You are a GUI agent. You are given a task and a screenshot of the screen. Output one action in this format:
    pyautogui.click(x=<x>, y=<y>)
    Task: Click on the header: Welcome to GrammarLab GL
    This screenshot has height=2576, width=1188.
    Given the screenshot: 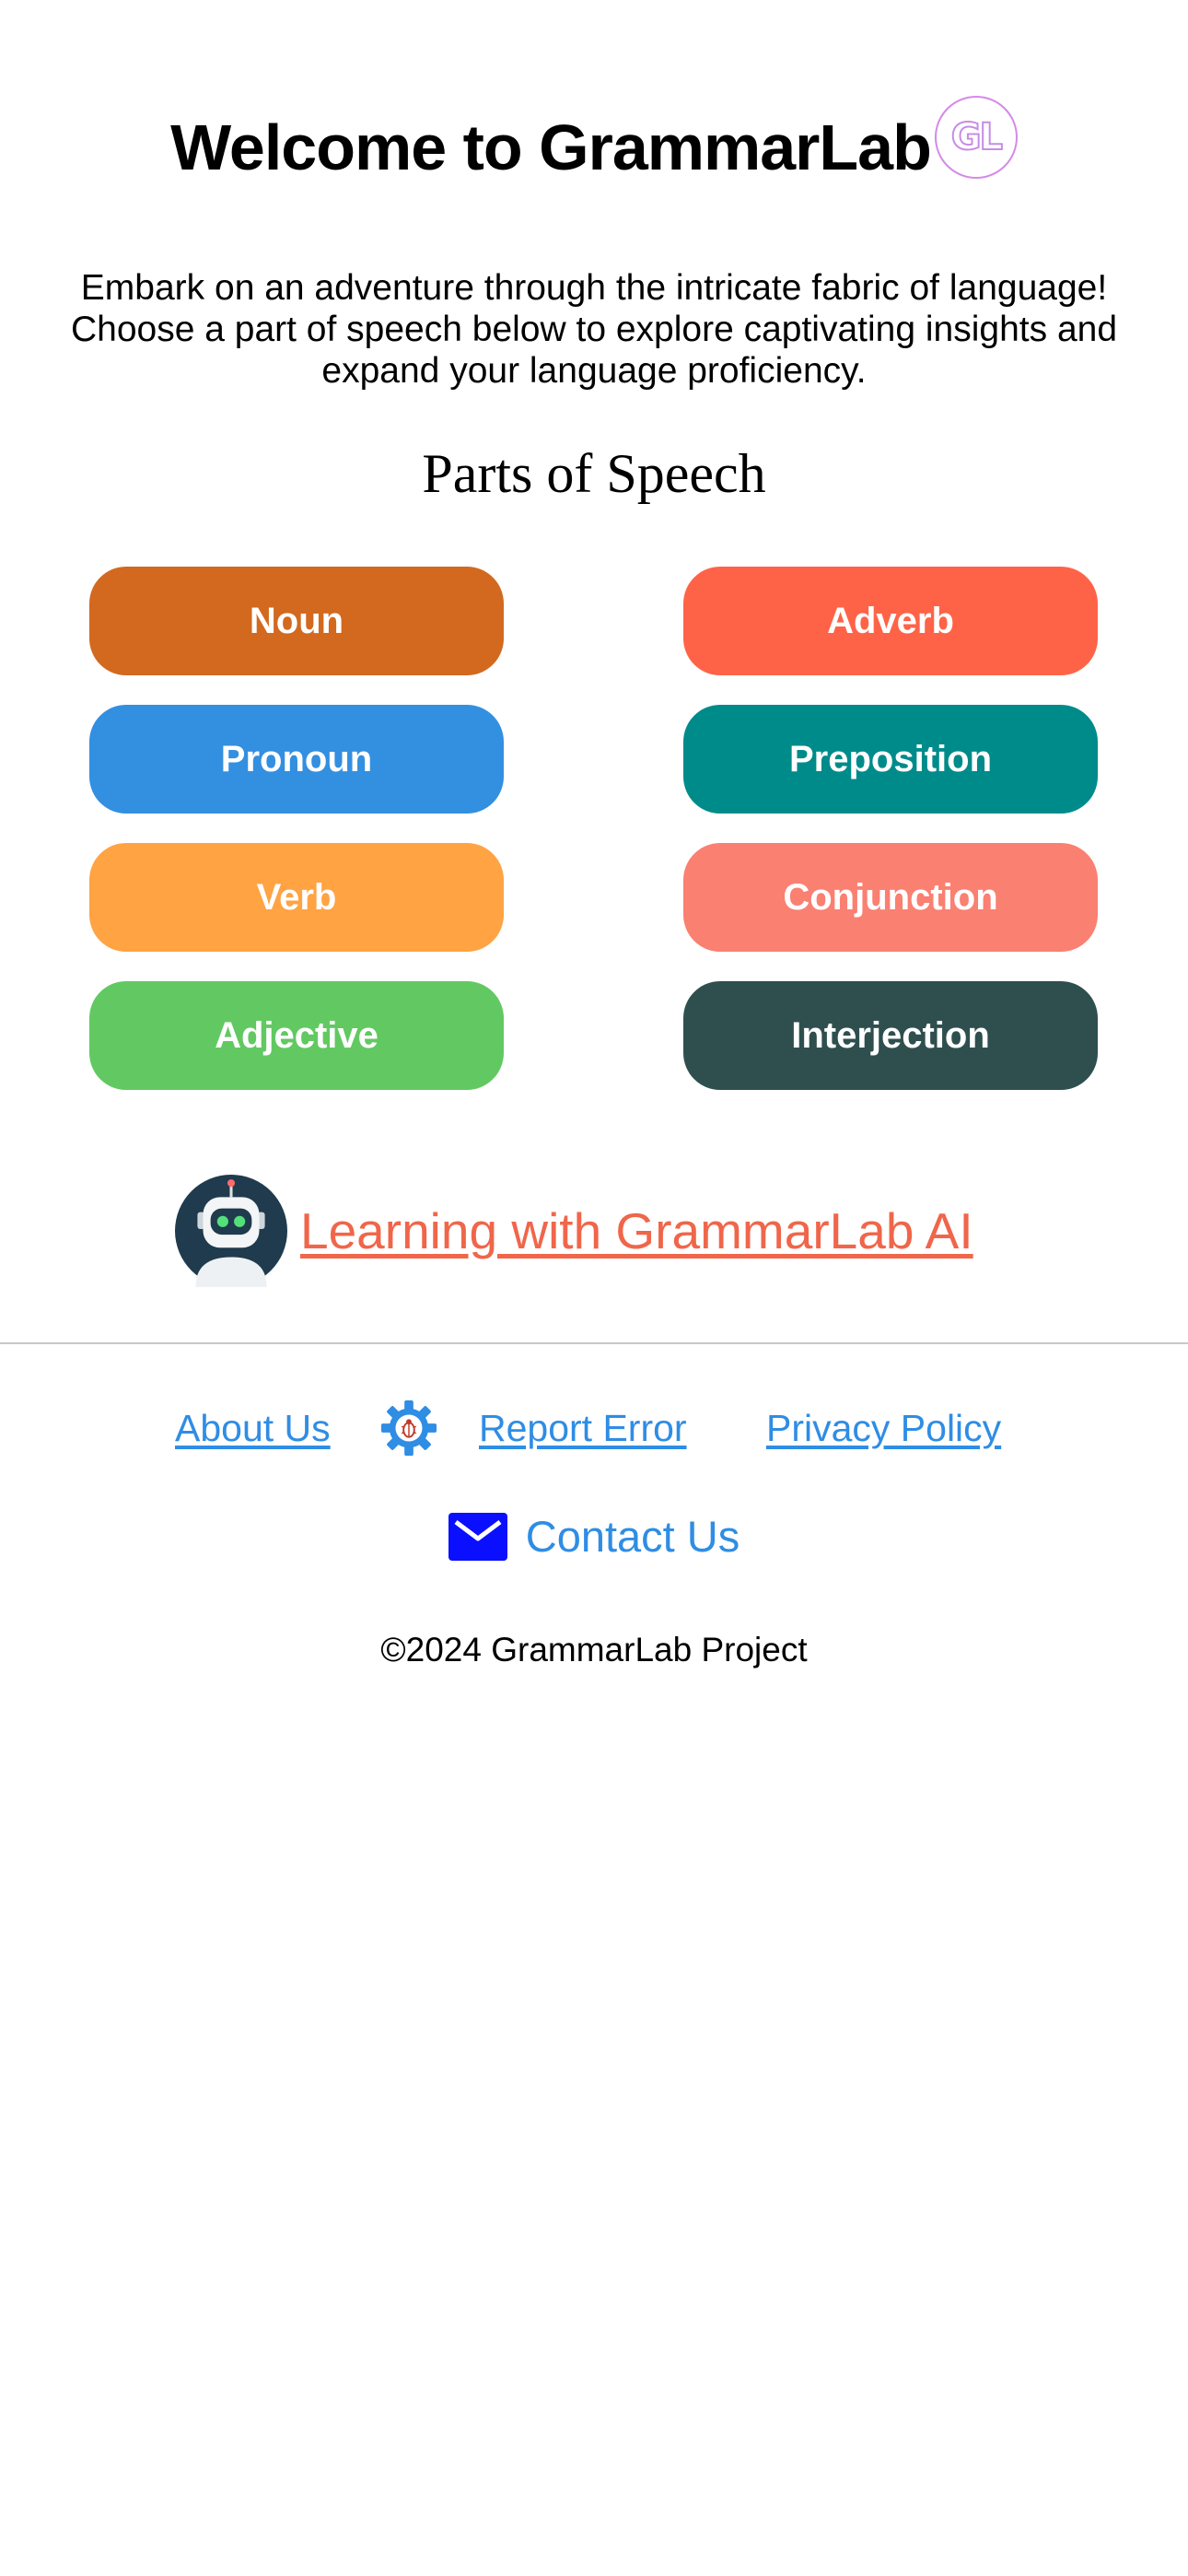 What is the action you would take?
    pyautogui.click(x=594, y=140)
    